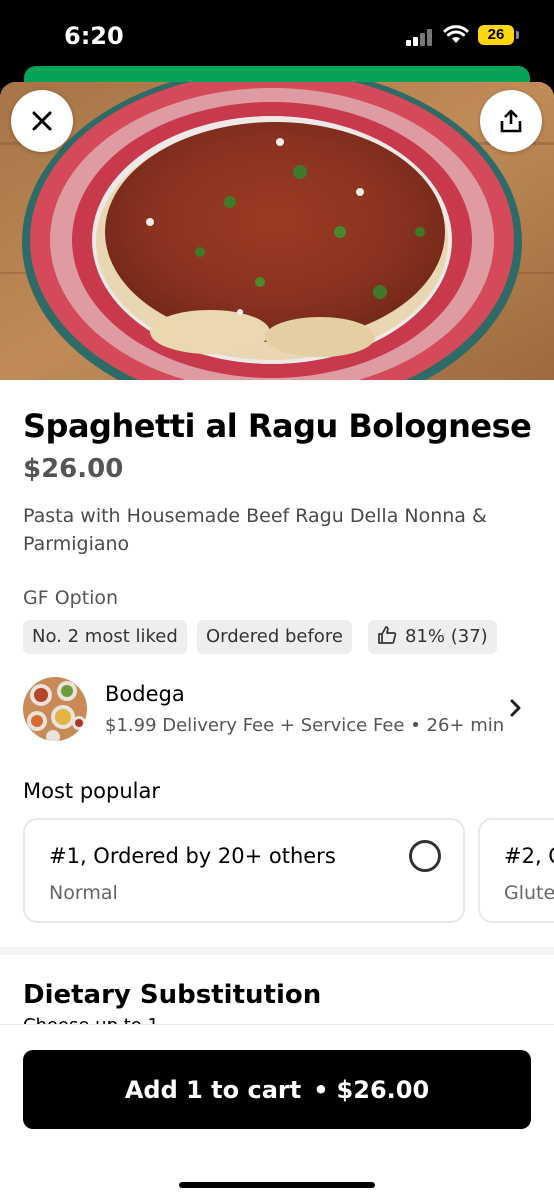 The width and height of the screenshot is (554, 1200). What do you see at coordinates (516, 870) in the screenshot?
I see `popular-option-2: #2, O Glute` at bounding box center [516, 870].